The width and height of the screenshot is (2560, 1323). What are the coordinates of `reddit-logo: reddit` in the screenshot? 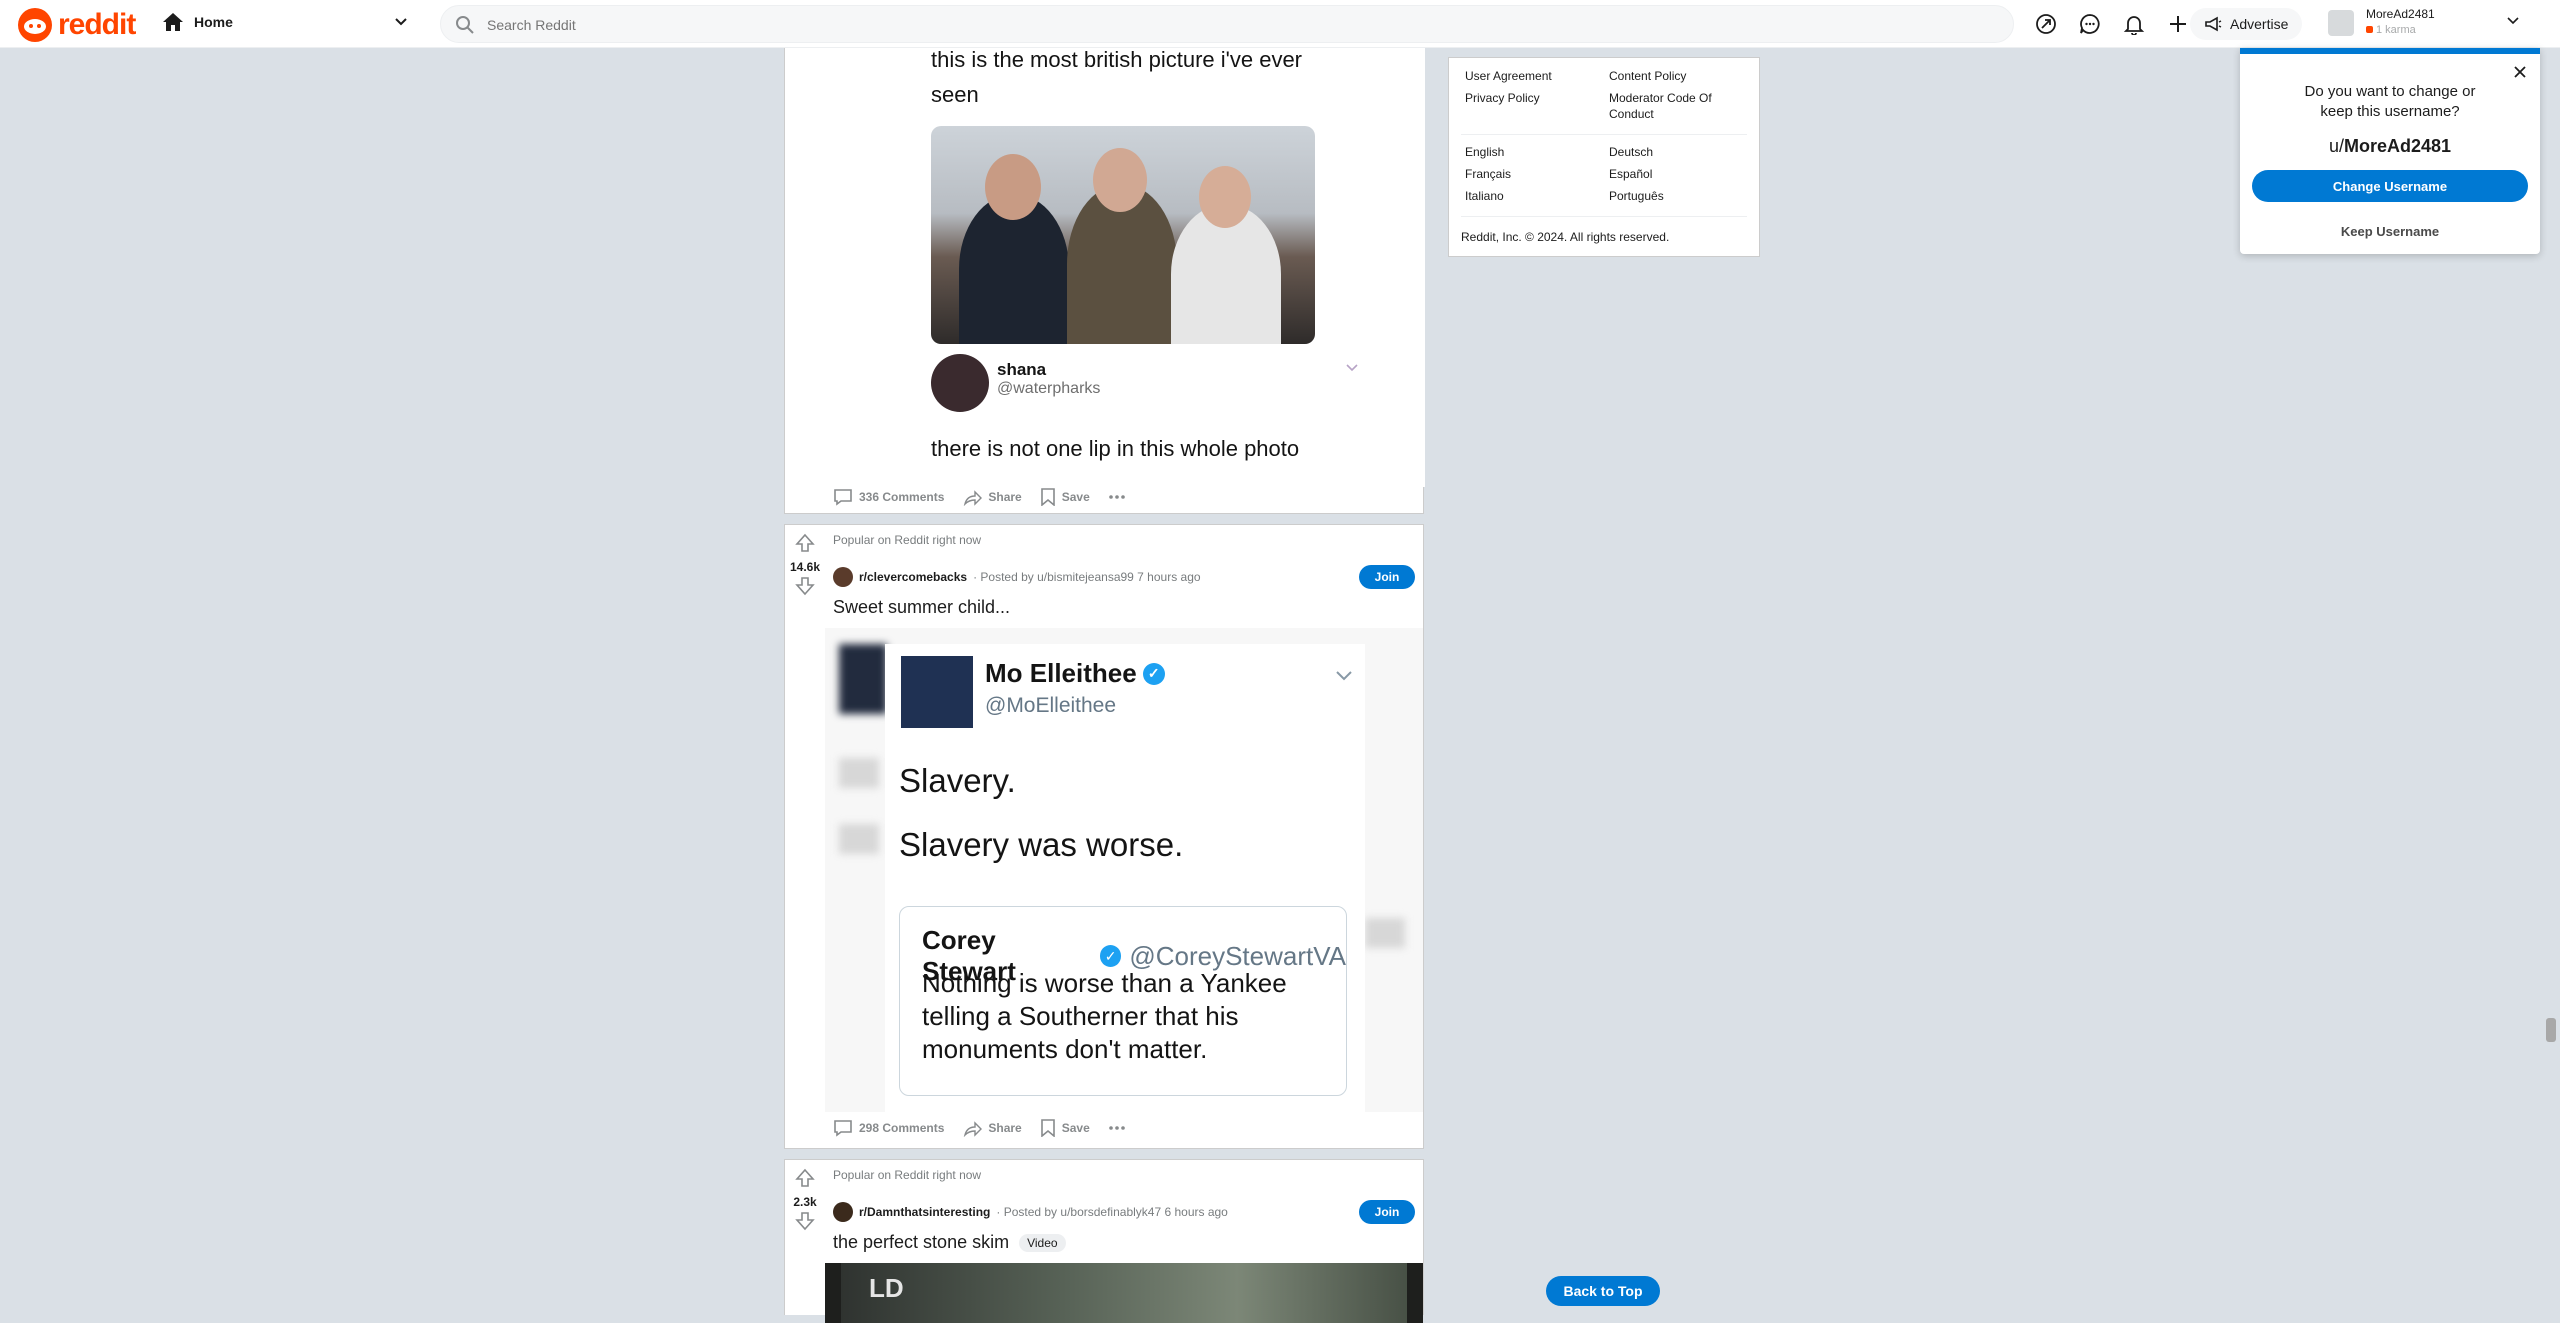 It's located at (77, 25).